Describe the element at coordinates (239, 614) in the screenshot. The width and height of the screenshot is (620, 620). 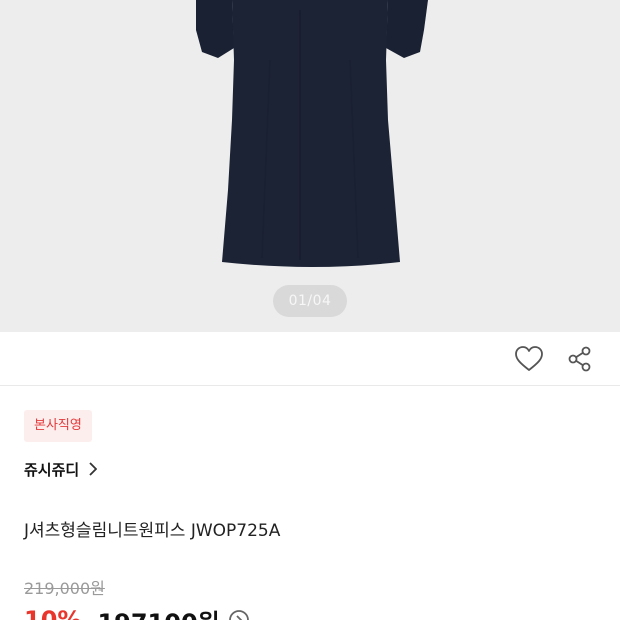
I see `price-info-icon` at that location.